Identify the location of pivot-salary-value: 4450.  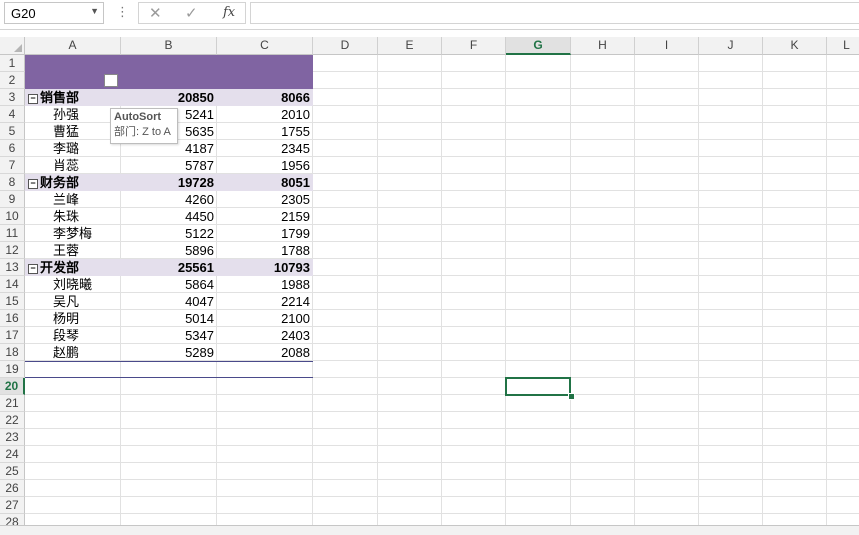
(169, 216).